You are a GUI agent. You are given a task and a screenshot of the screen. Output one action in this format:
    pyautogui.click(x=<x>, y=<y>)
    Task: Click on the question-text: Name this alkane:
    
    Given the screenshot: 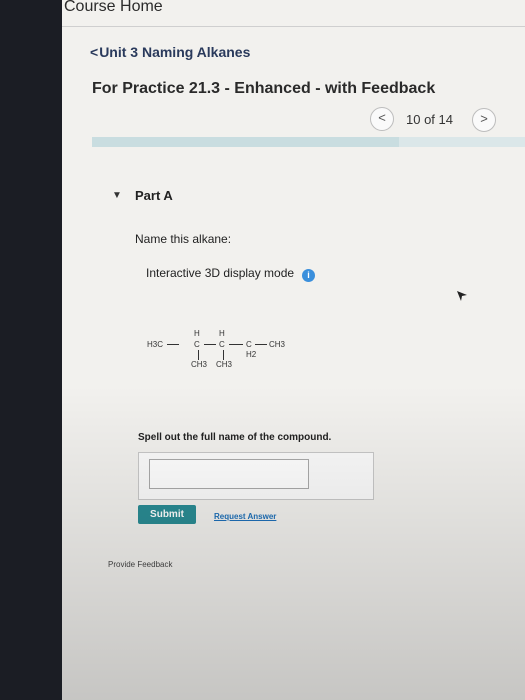 What is the action you would take?
    pyautogui.click(x=183, y=239)
    